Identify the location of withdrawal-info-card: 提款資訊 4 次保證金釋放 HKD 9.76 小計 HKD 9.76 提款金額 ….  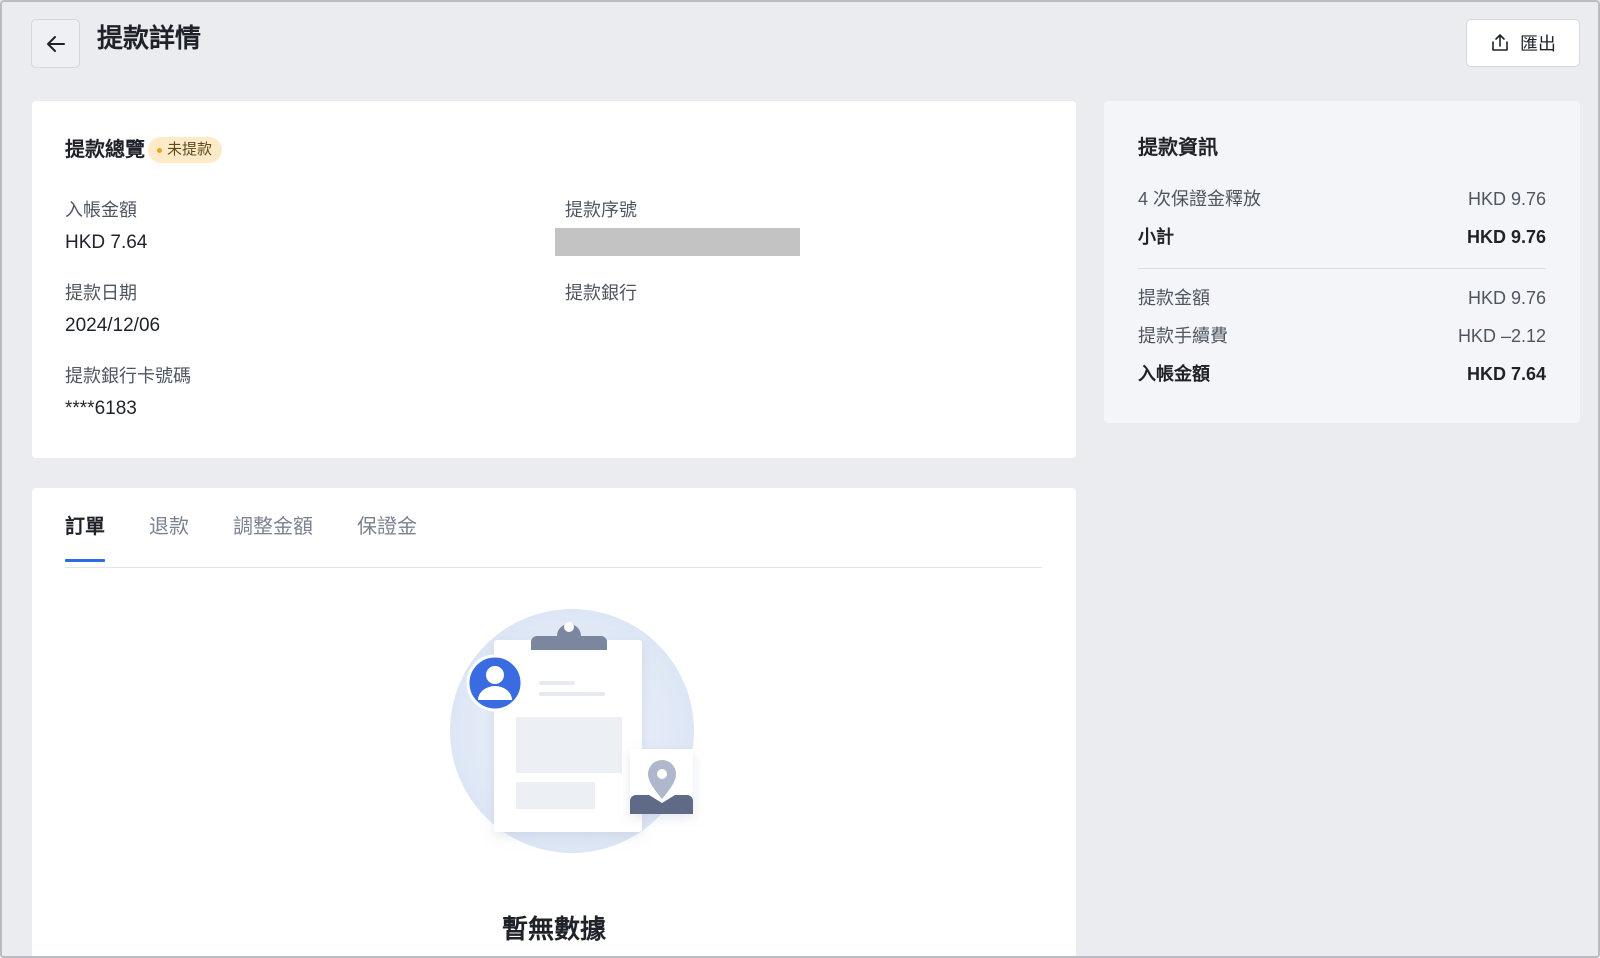
(1342, 262).